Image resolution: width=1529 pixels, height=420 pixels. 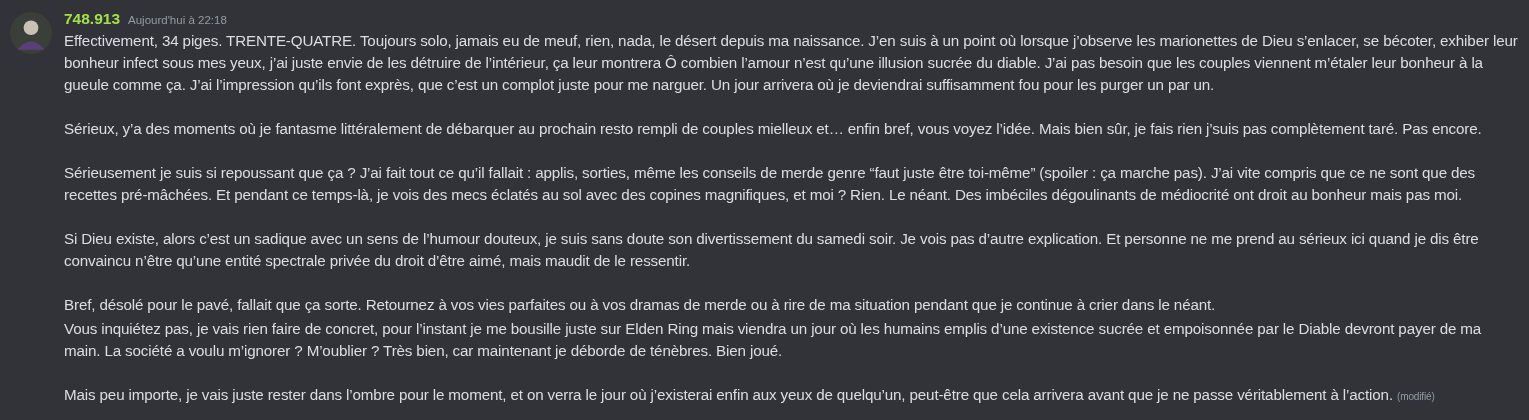 I want to click on message-text: Vous inquiétez pas, je vais rien faire de concret, pour l’instant je me bousille juste sur Elden Ring mais viendra un jour où les humains emplis d’une existence sucrée et empoisonnée par le Diable devront payer de ma main. La société a voulu m’ignorer ? M’oublier ? Très bien, car maintenant je déborde de ténèbres. Bien joué., so click(x=773, y=340).